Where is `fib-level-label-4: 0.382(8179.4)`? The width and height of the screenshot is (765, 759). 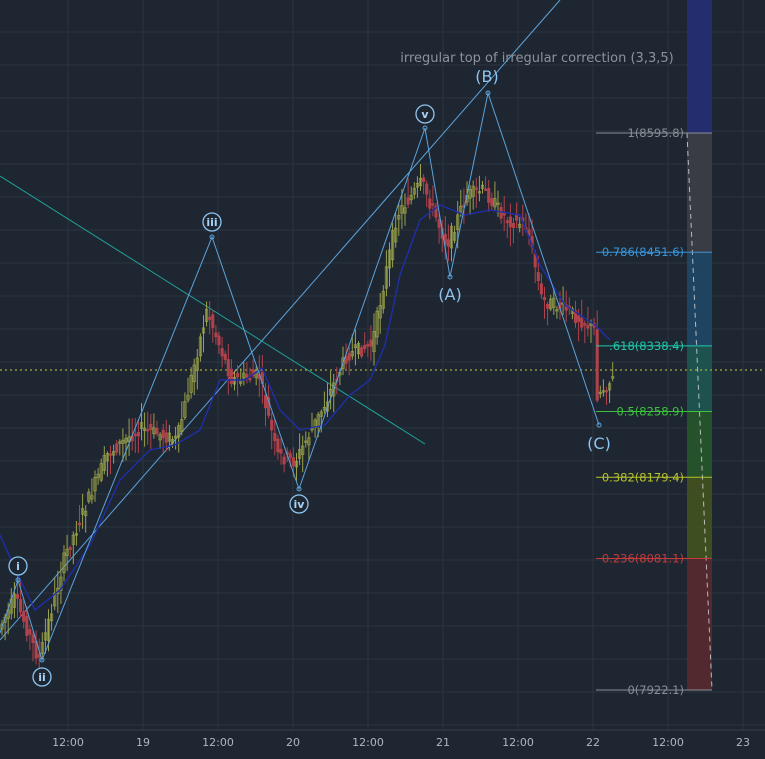 fib-level-label-4: 0.382(8179.4) is located at coordinates (643, 477).